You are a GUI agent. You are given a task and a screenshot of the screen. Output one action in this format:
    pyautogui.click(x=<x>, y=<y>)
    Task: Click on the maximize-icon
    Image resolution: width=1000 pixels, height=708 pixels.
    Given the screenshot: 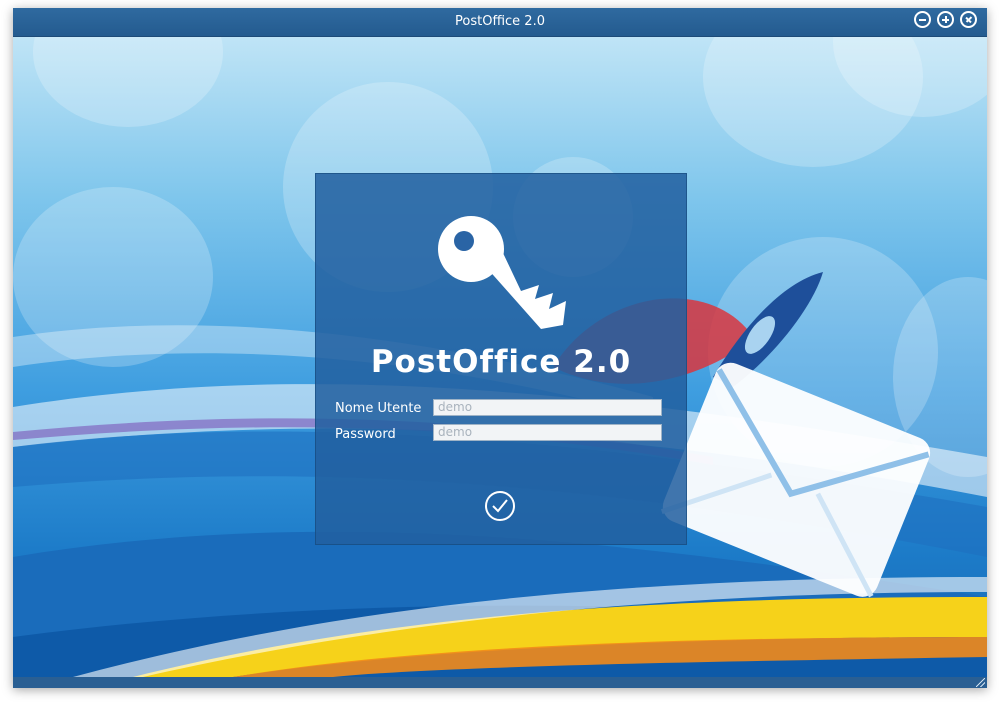 What is the action you would take?
    pyautogui.click(x=945, y=19)
    